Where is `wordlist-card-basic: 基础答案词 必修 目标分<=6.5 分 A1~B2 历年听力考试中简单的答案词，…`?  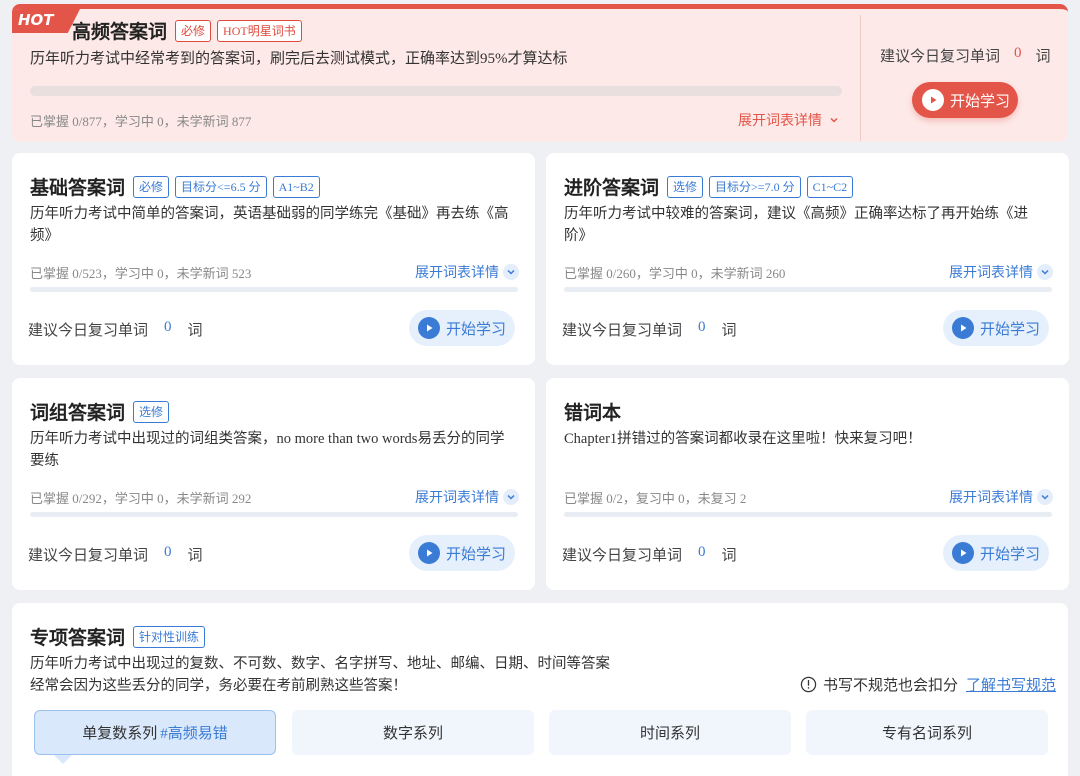
wordlist-card-basic: 基础答案词 必修 目标分<=6.5 分 A1~B2 历年听力考试中简单的答案词，… is located at coordinates (273, 259).